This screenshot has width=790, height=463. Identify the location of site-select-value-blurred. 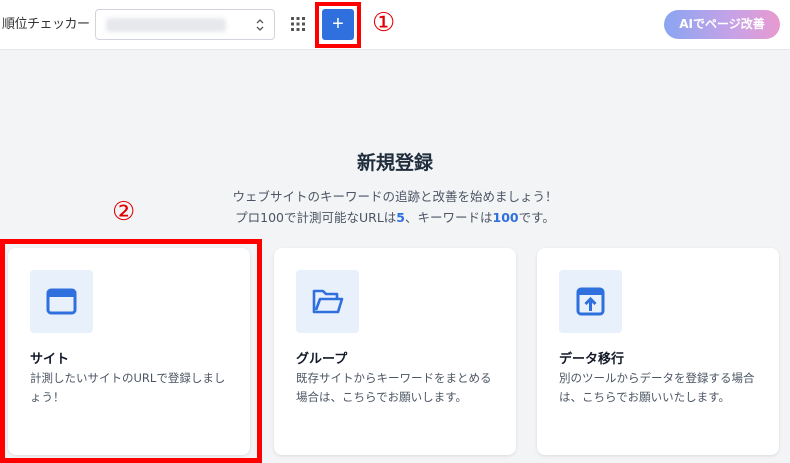
(166, 25).